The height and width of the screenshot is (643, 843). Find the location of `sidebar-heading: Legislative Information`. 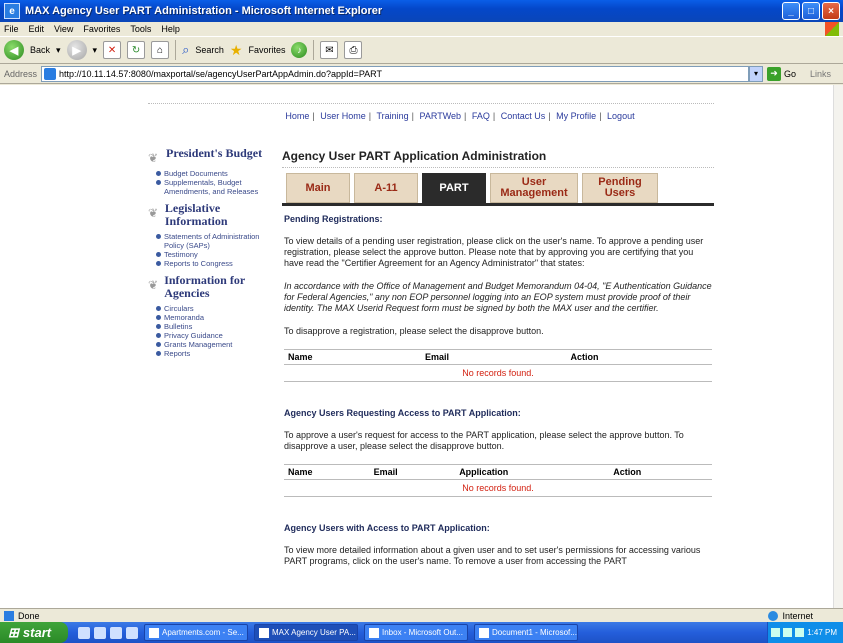

sidebar-heading: Legislative Information is located at coordinates (220, 215).